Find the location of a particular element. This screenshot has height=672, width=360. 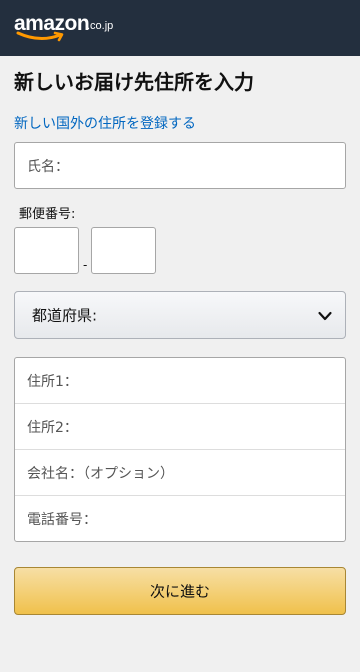

name-placeholder: 氏名： is located at coordinates (48, 166).